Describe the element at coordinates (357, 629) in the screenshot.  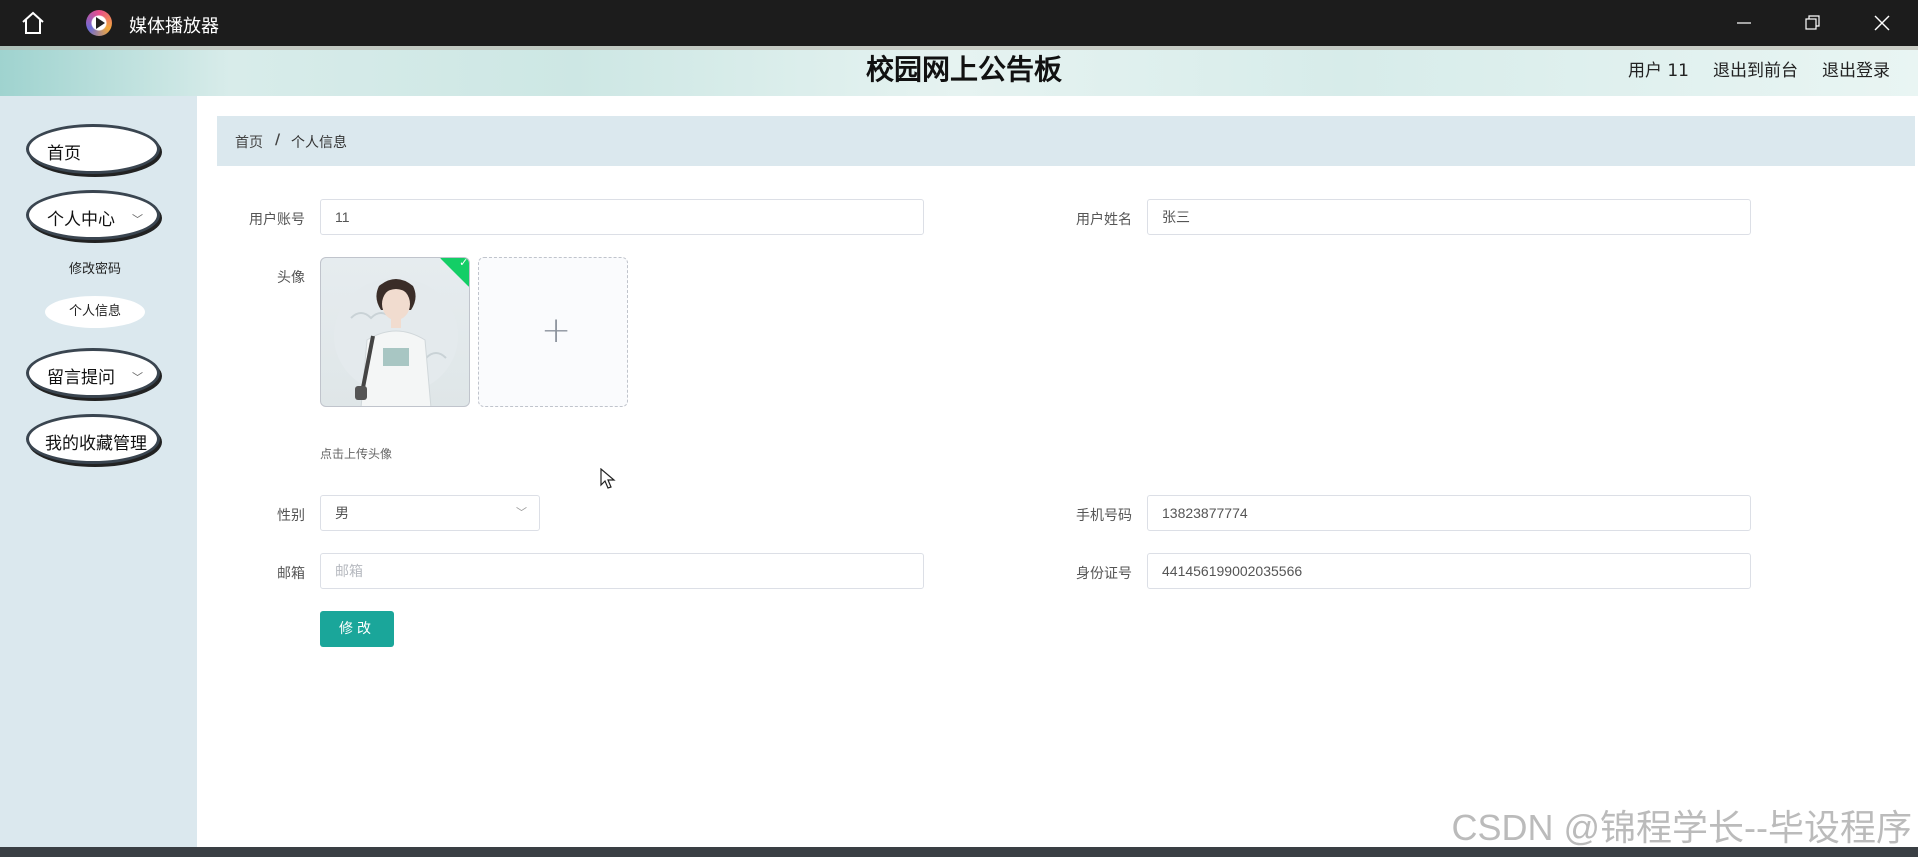
I see `submit-button: 修改` at that location.